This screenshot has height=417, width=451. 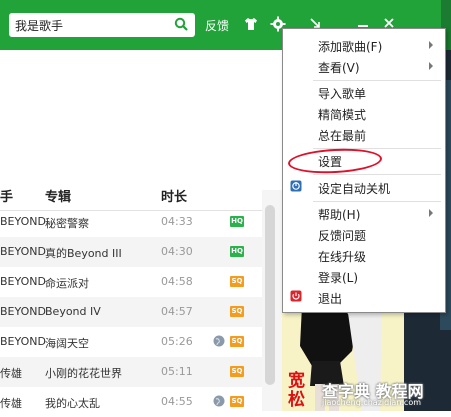 What do you see at coordinates (83, 373) in the screenshot?
I see `row-album: 小刚的花花世界` at bounding box center [83, 373].